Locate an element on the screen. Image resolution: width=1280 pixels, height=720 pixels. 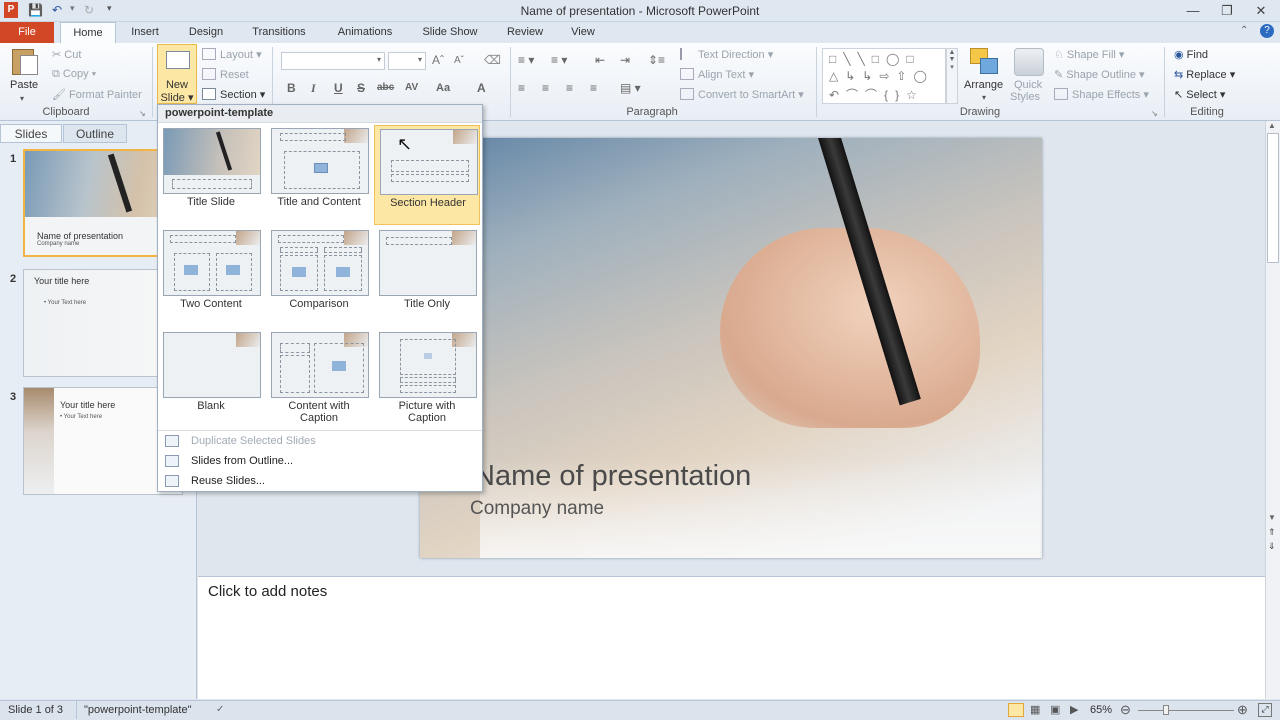
shape-outline-button: ✎ Shape Outline ▾ is located at coordinates (1099, 74).